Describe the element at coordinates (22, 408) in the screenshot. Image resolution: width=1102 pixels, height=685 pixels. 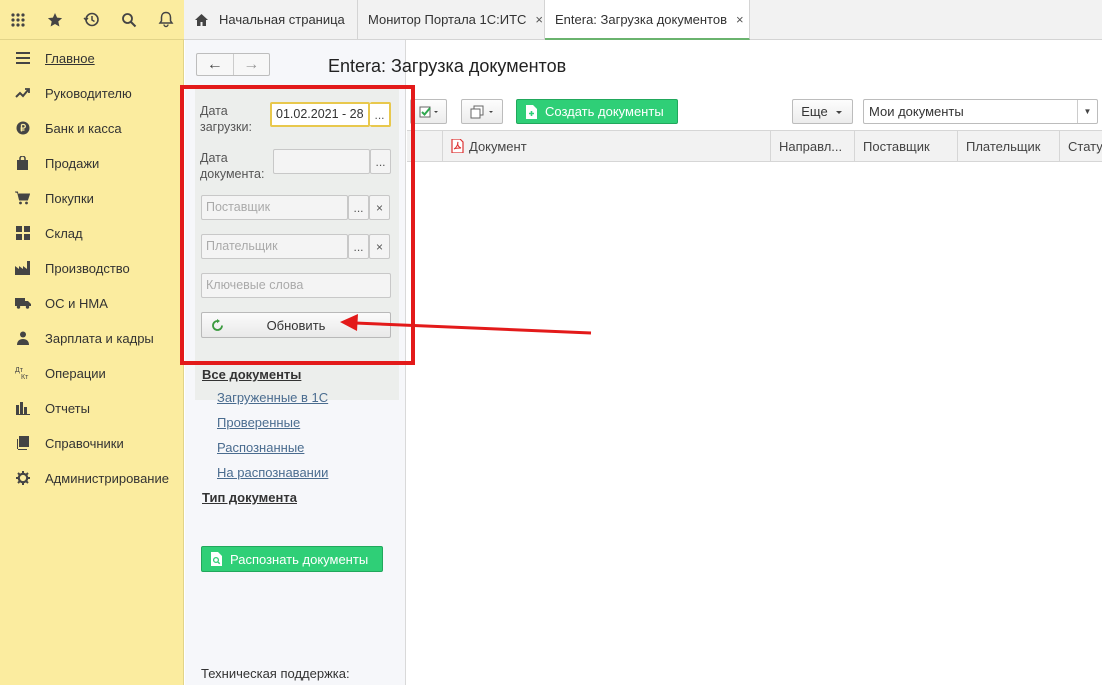
I see `bar-chart-icon` at that location.